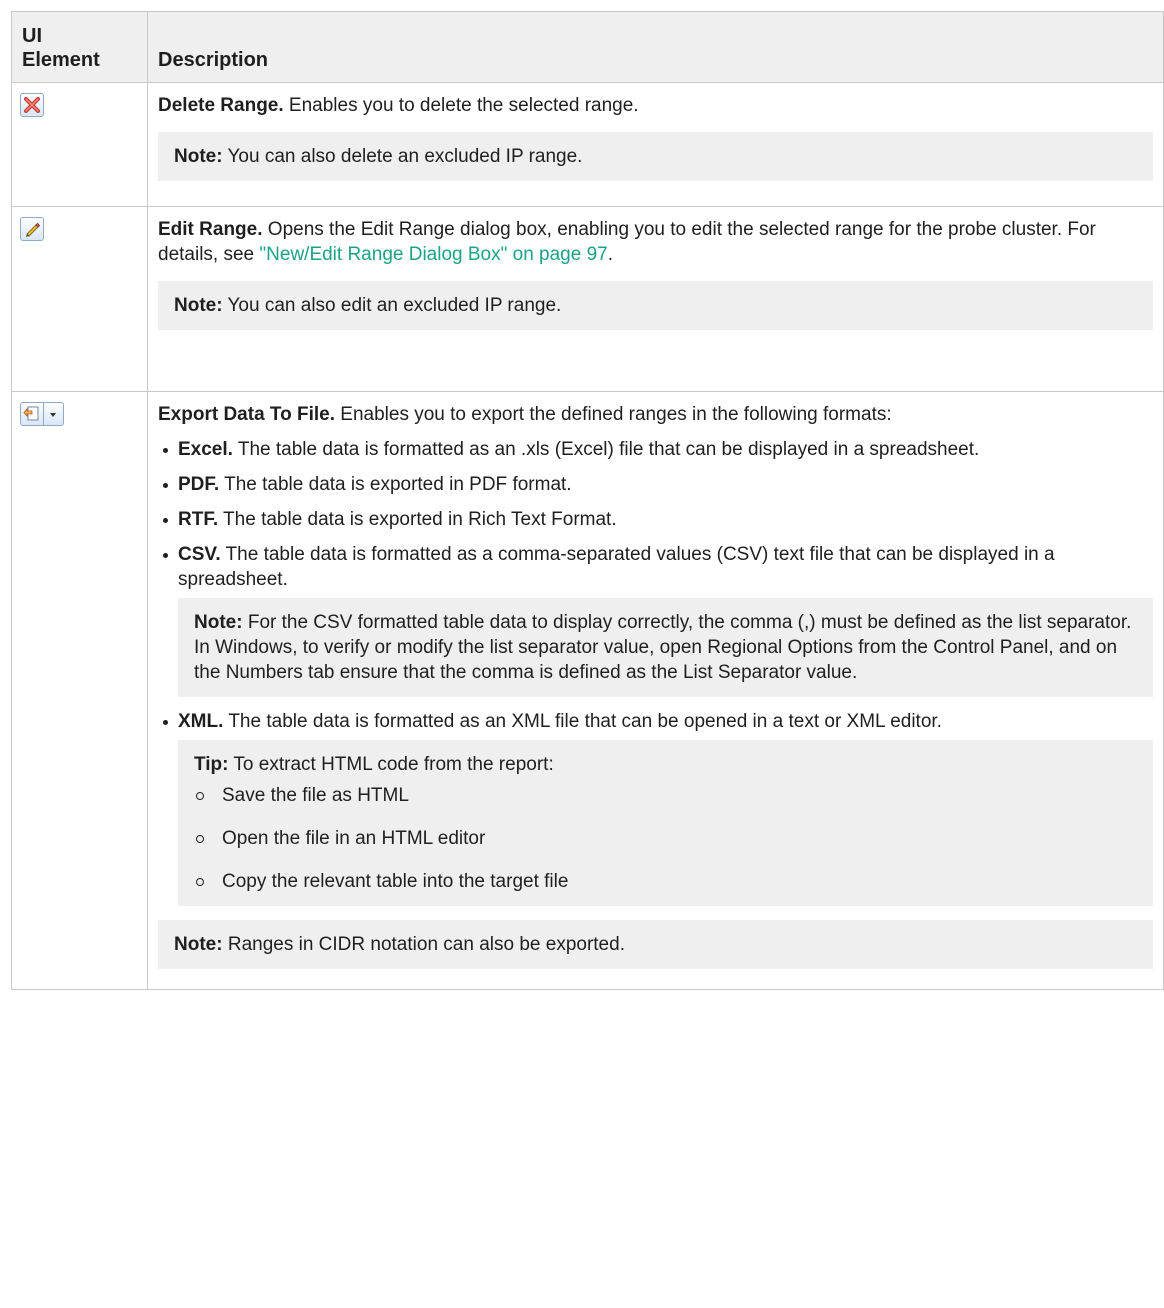  I want to click on list-item-step: Save the file as HTML, so click(666, 795).